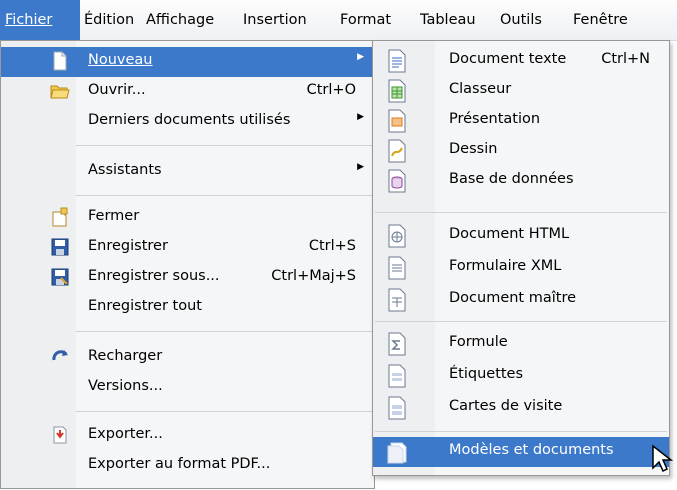 The height and width of the screenshot is (490, 677). I want to click on menu-outils: Outils, so click(521, 20).